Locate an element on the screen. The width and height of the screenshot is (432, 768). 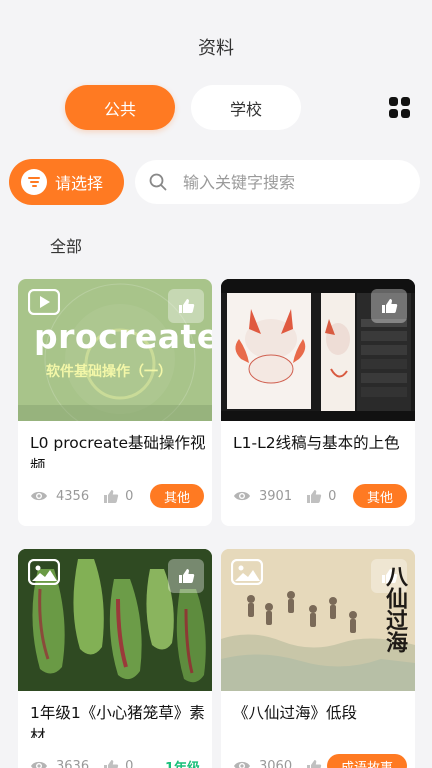
card-meta: 3901 0 其他 is located at coordinates (320, 496).